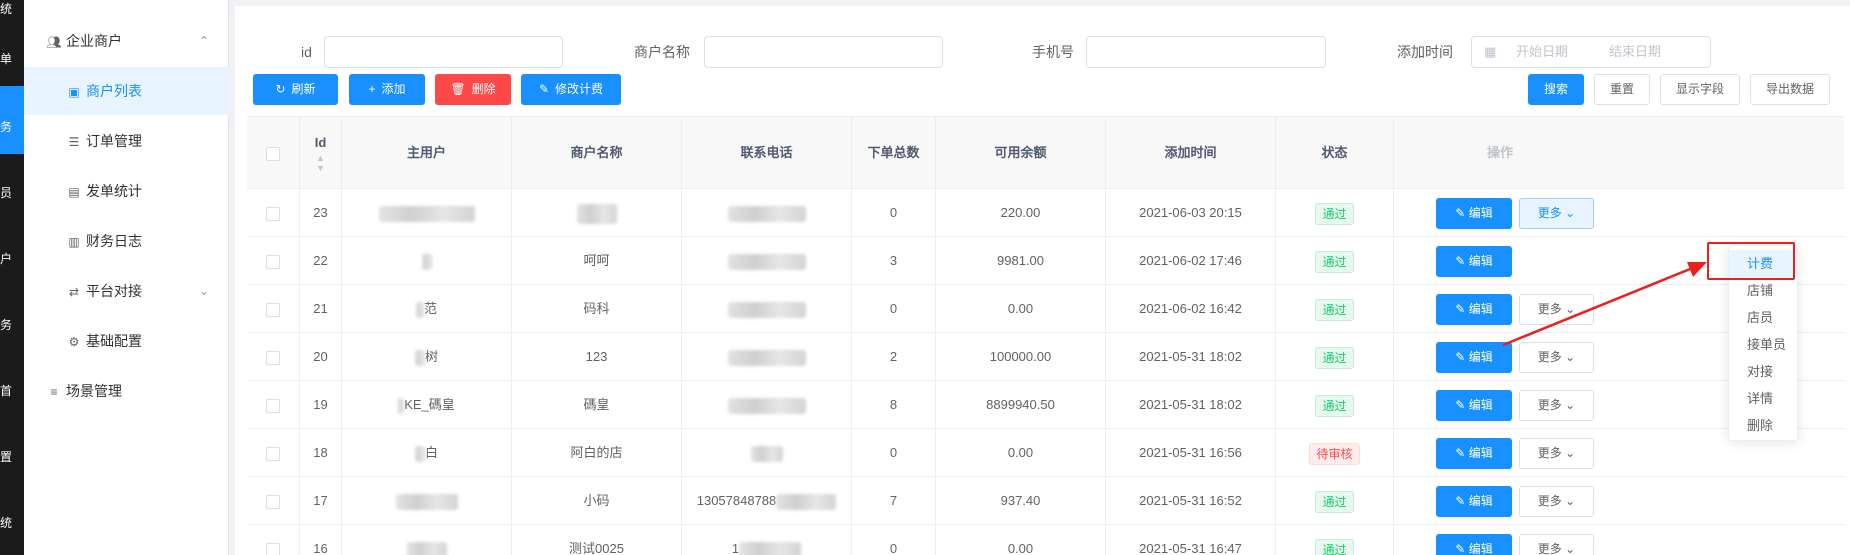 The height and width of the screenshot is (555, 1850). I want to click on header-id: Id ▲ ▼, so click(321, 153).